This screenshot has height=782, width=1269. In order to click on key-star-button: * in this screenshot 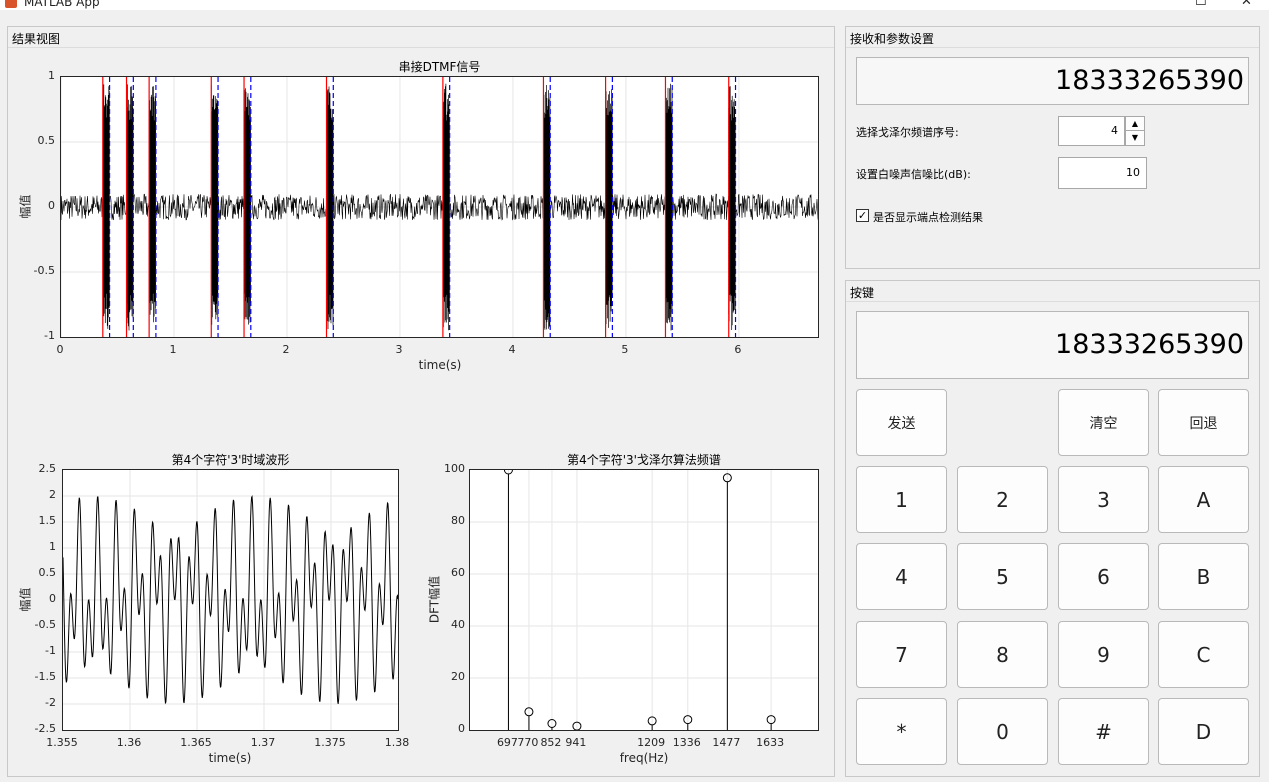, I will do `click(901, 731)`.